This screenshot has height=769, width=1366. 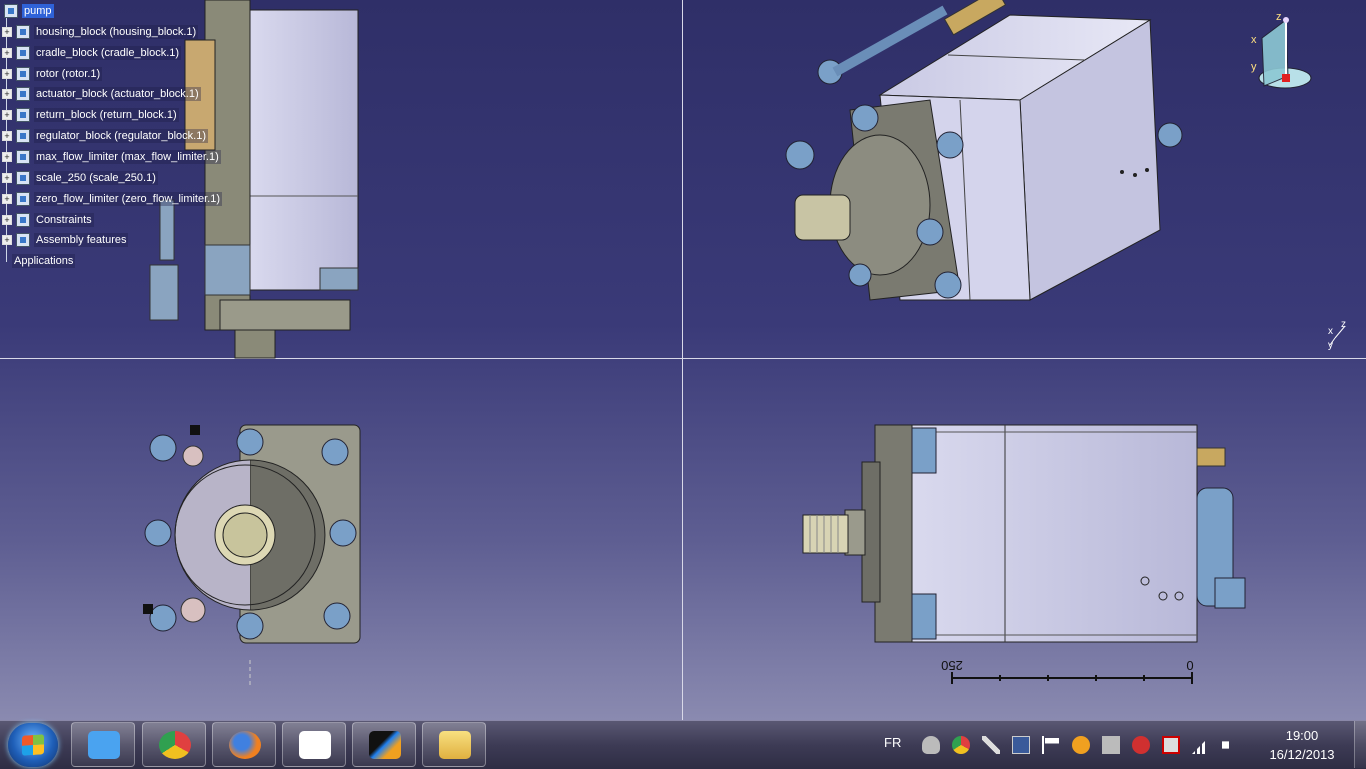 I want to click on tree-item-scale-250: + scale_250 (scale_250.1), so click(x=79, y=178).